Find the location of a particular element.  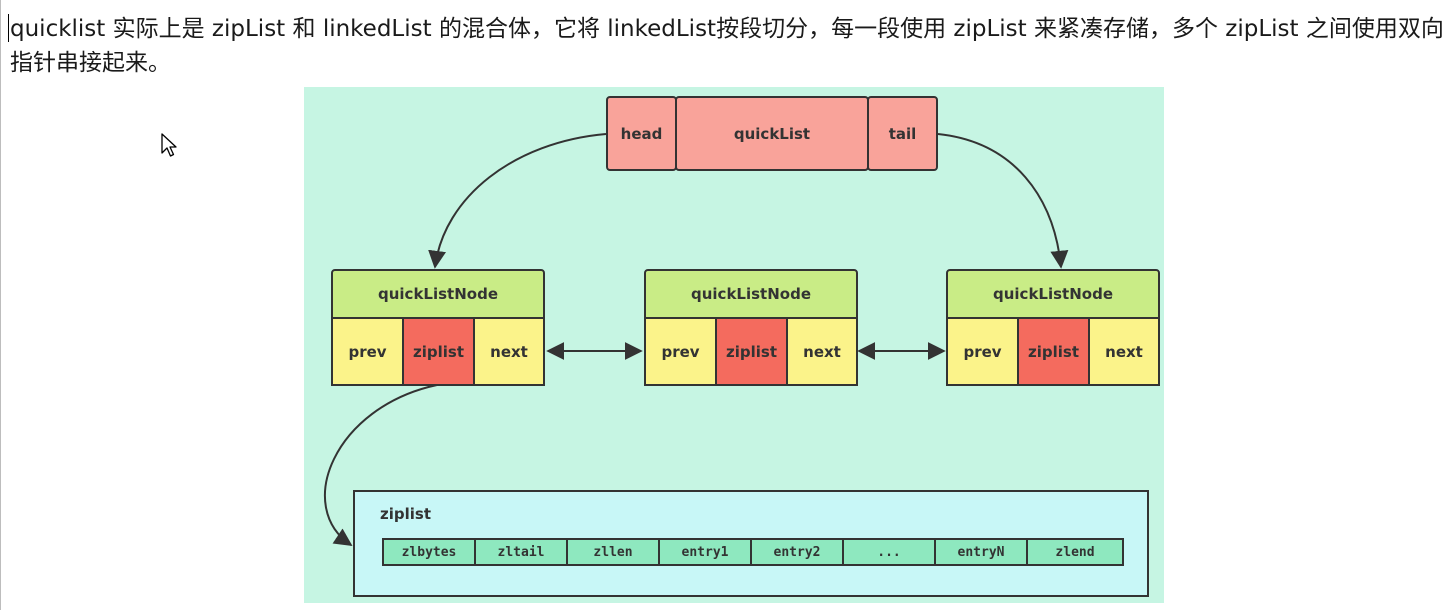

tail-arrow is located at coordinates (1003, 201).